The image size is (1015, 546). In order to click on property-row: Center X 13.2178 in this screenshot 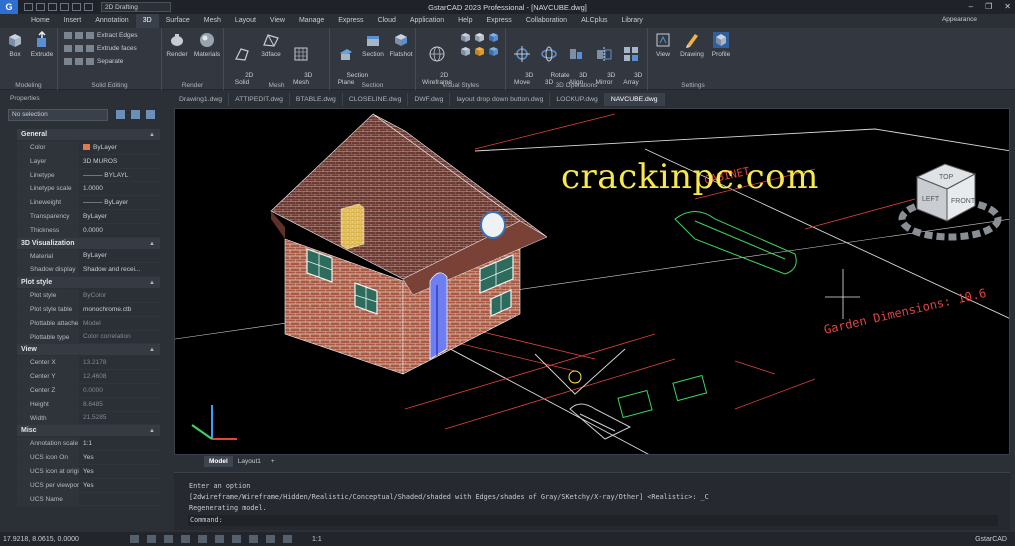, I will do `click(88, 363)`.